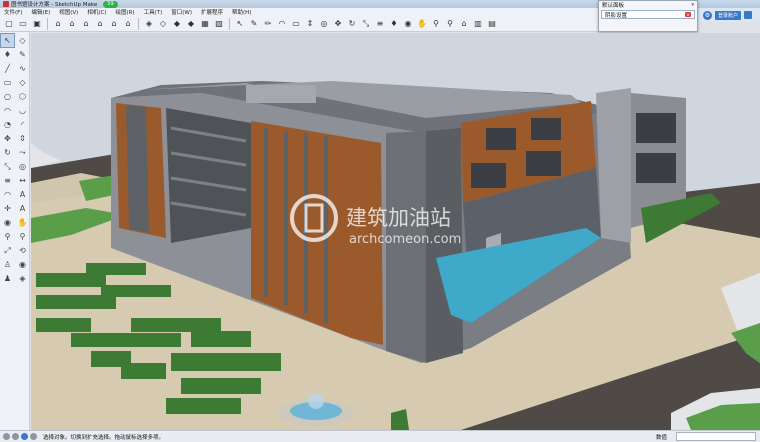  I want to click on pin-icon: ▾, so click(692, 5).